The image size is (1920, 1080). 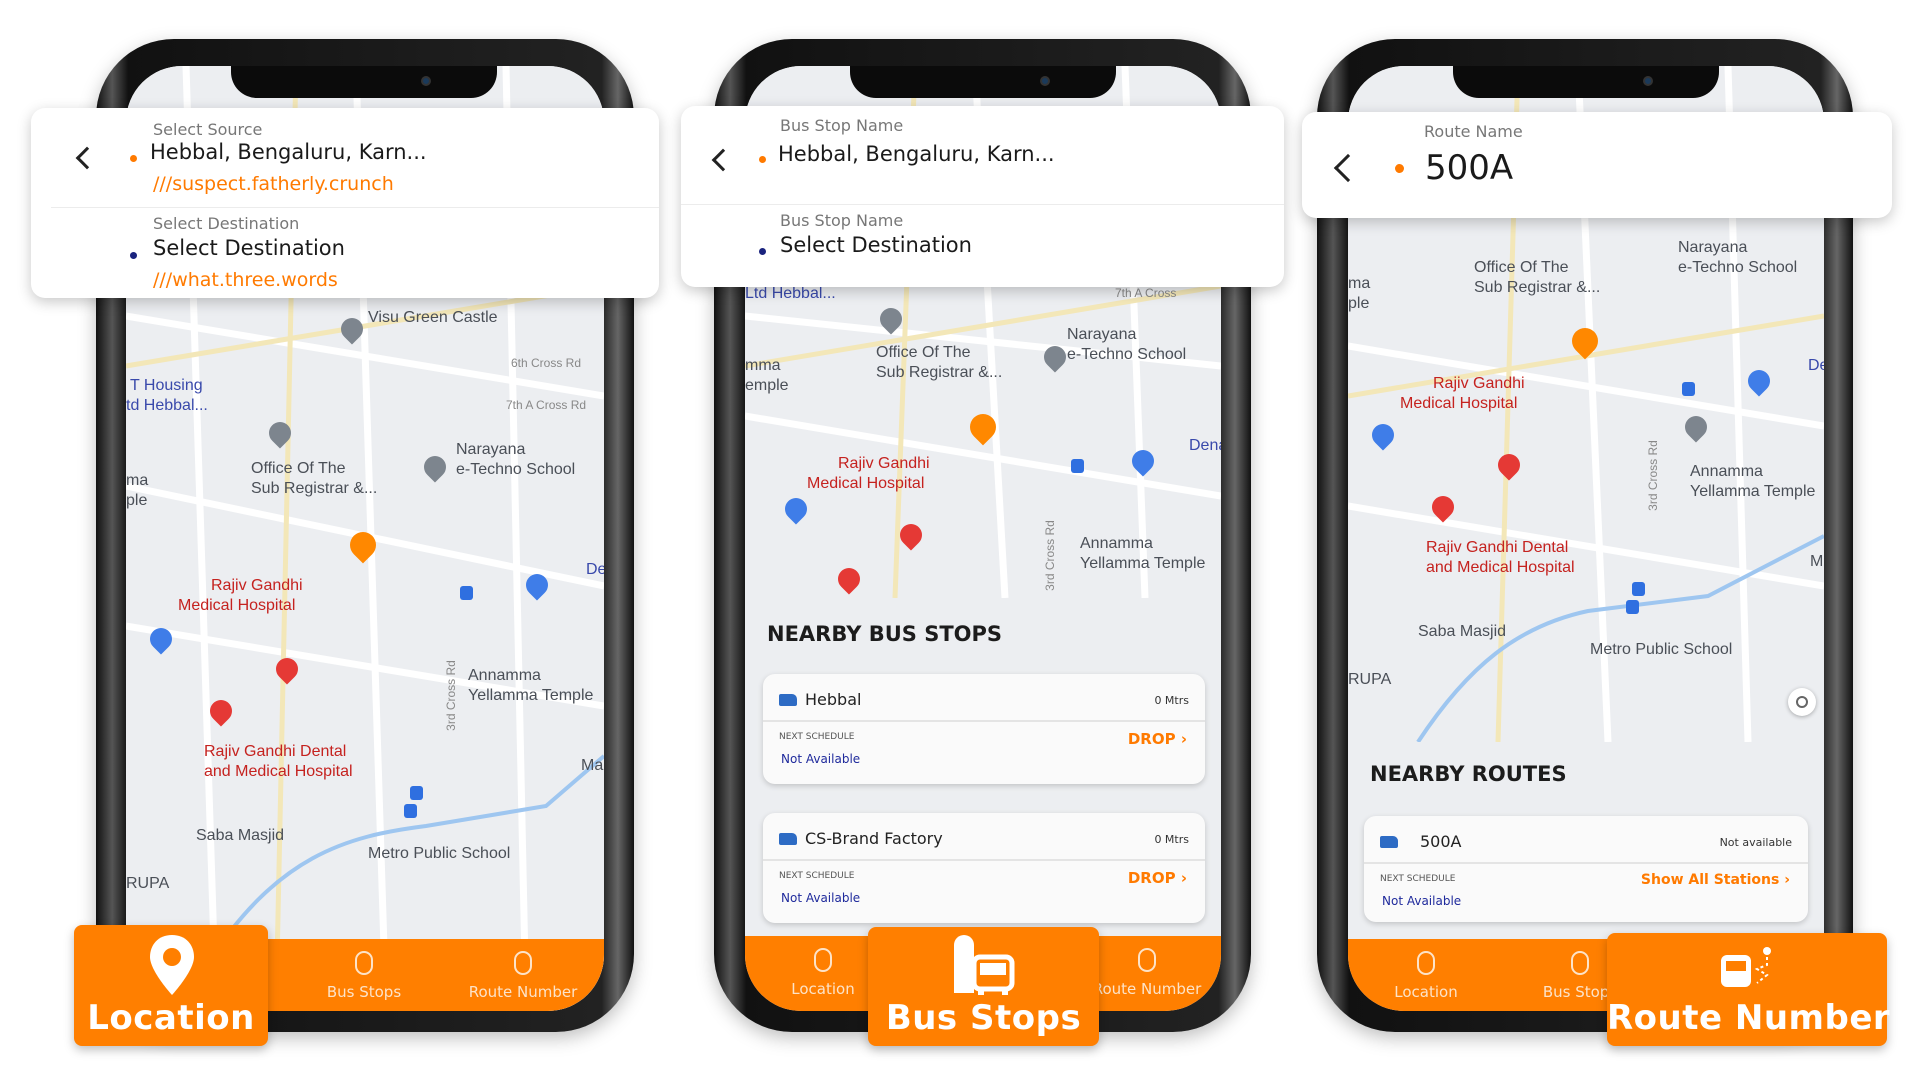 What do you see at coordinates (1746, 967) in the screenshot?
I see `route-bus-icon` at bounding box center [1746, 967].